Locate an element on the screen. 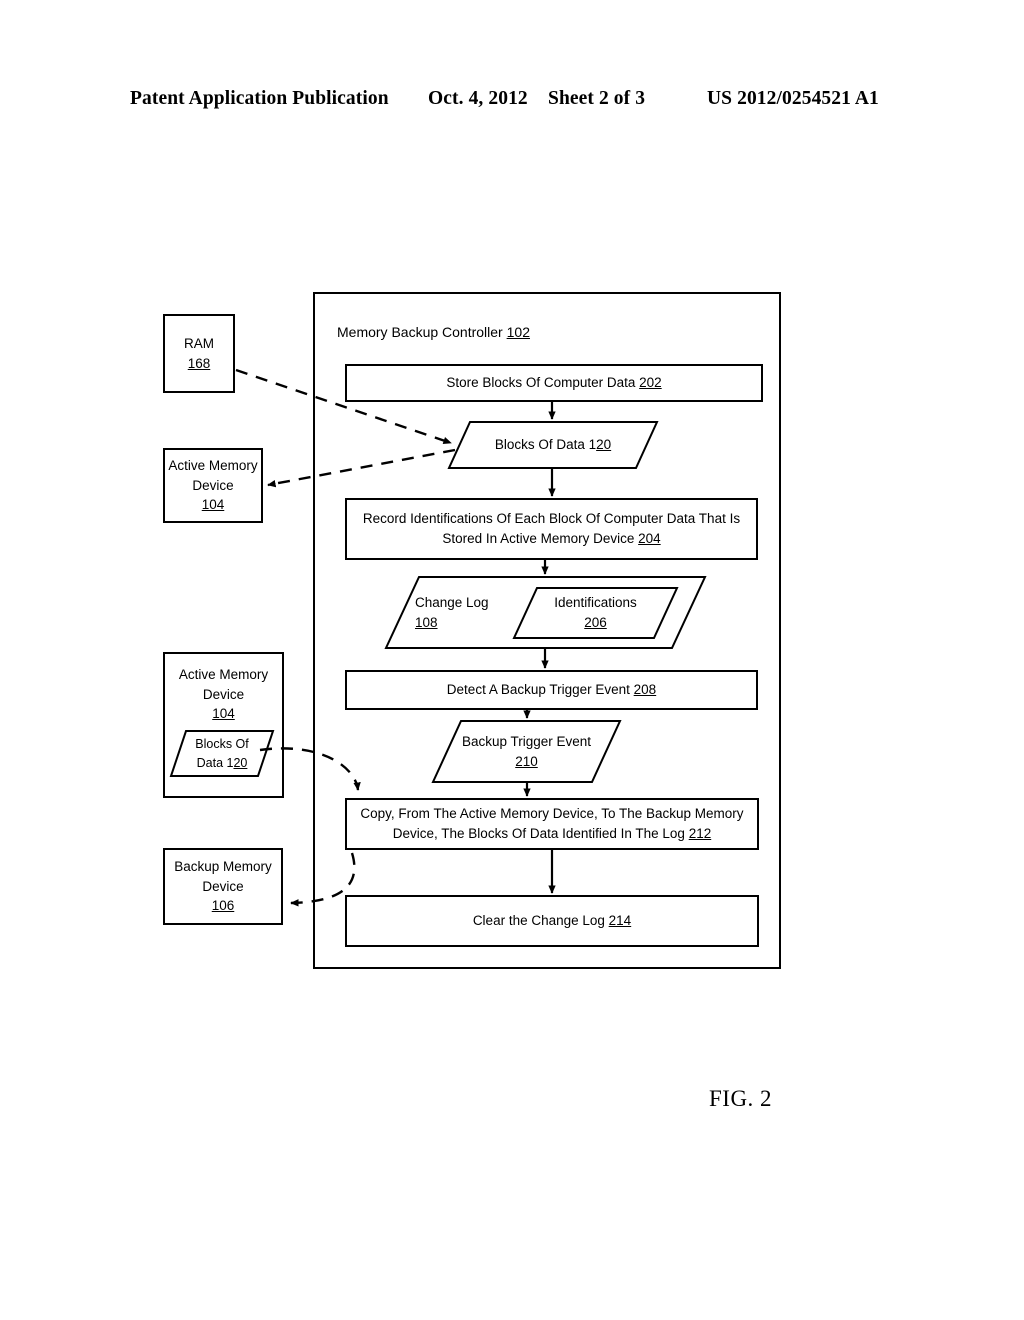  active-memory-device-top-ref: 104 is located at coordinates (213, 505).